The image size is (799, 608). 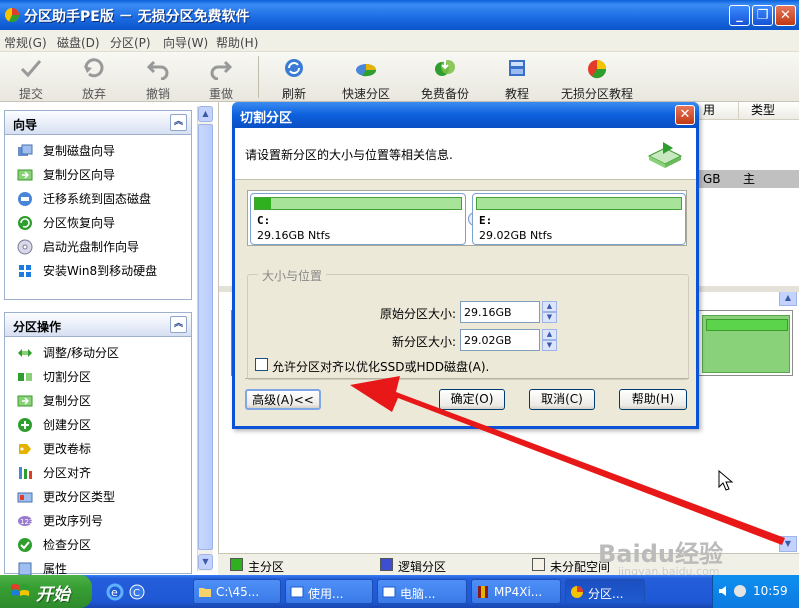 I want to click on folder-icon, so click(x=205, y=592).